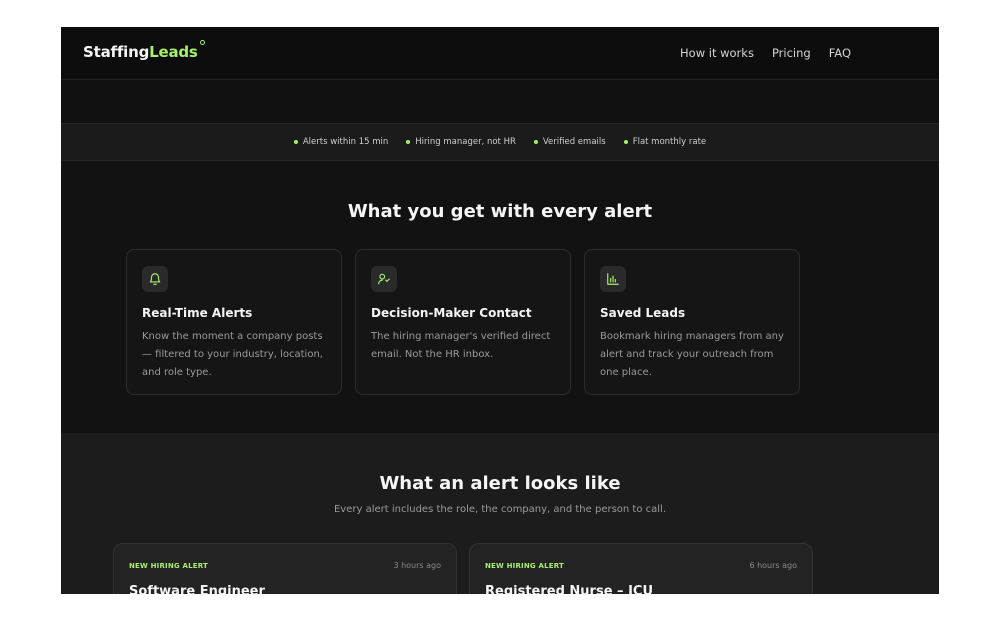  What do you see at coordinates (116, 52) in the screenshot?
I see `logo-text-staffing: Staffing` at bounding box center [116, 52].